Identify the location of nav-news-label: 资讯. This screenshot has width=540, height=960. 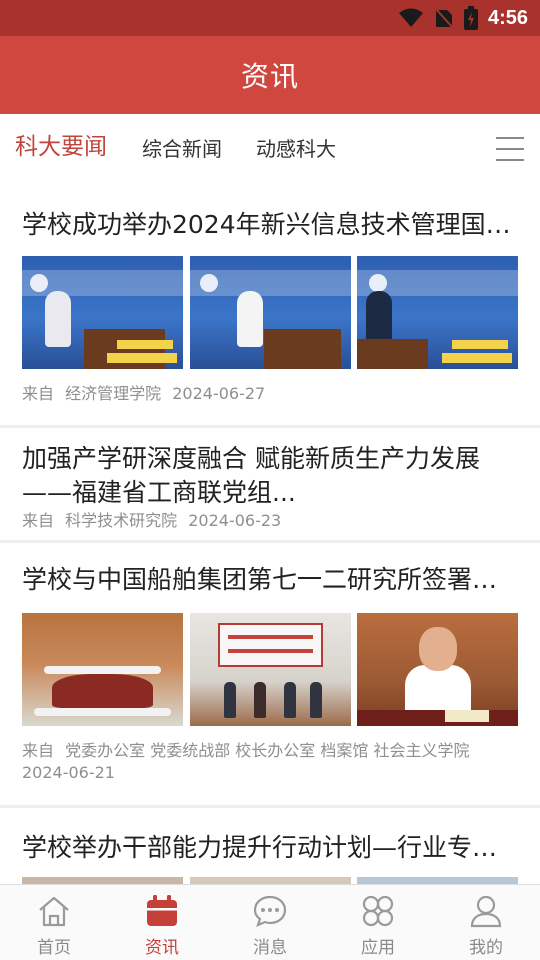
(162, 948).